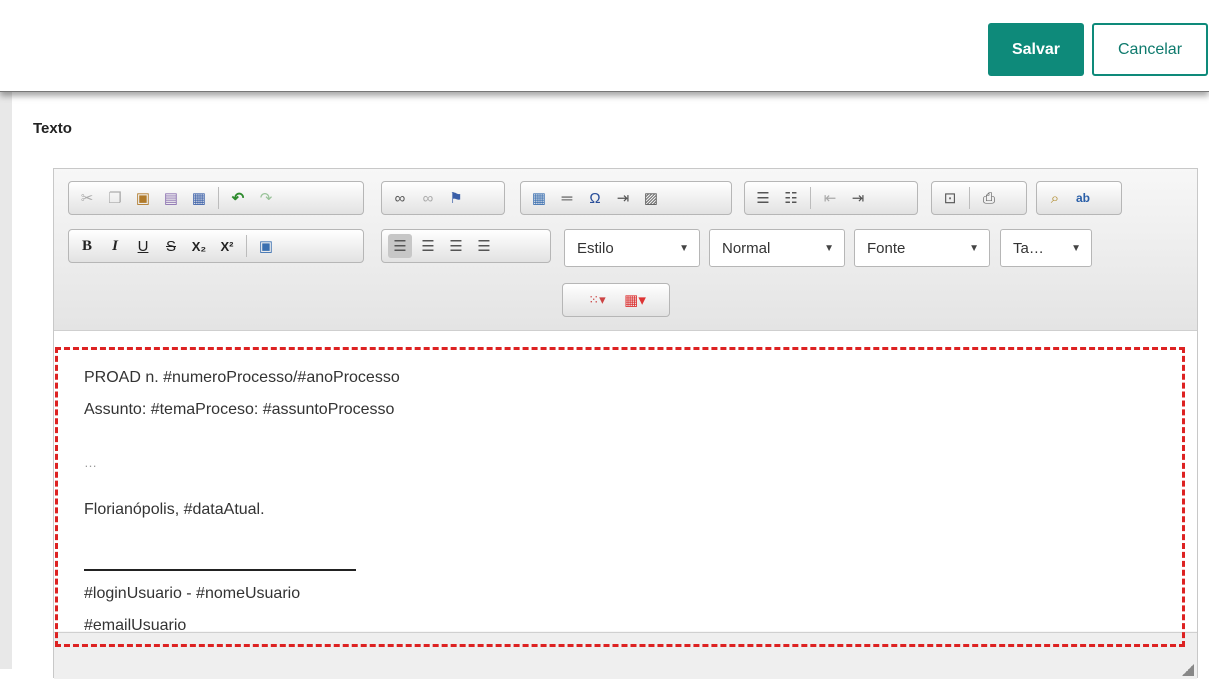 This screenshot has width=1209, height=679. What do you see at coordinates (143, 198) in the screenshot?
I see `paste-icon: ▣` at bounding box center [143, 198].